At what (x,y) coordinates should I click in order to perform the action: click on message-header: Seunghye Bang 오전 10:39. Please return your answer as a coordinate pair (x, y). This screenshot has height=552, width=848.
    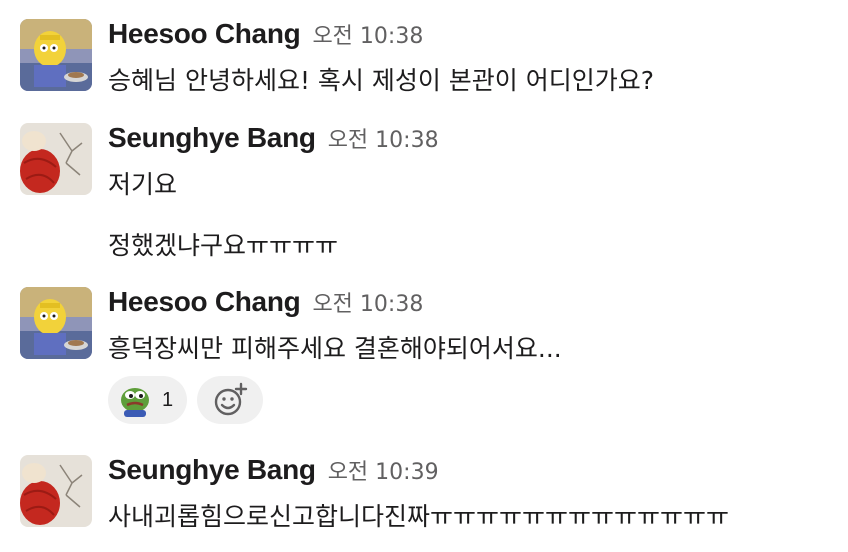
    Looking at the image, I should click on (273, 470).